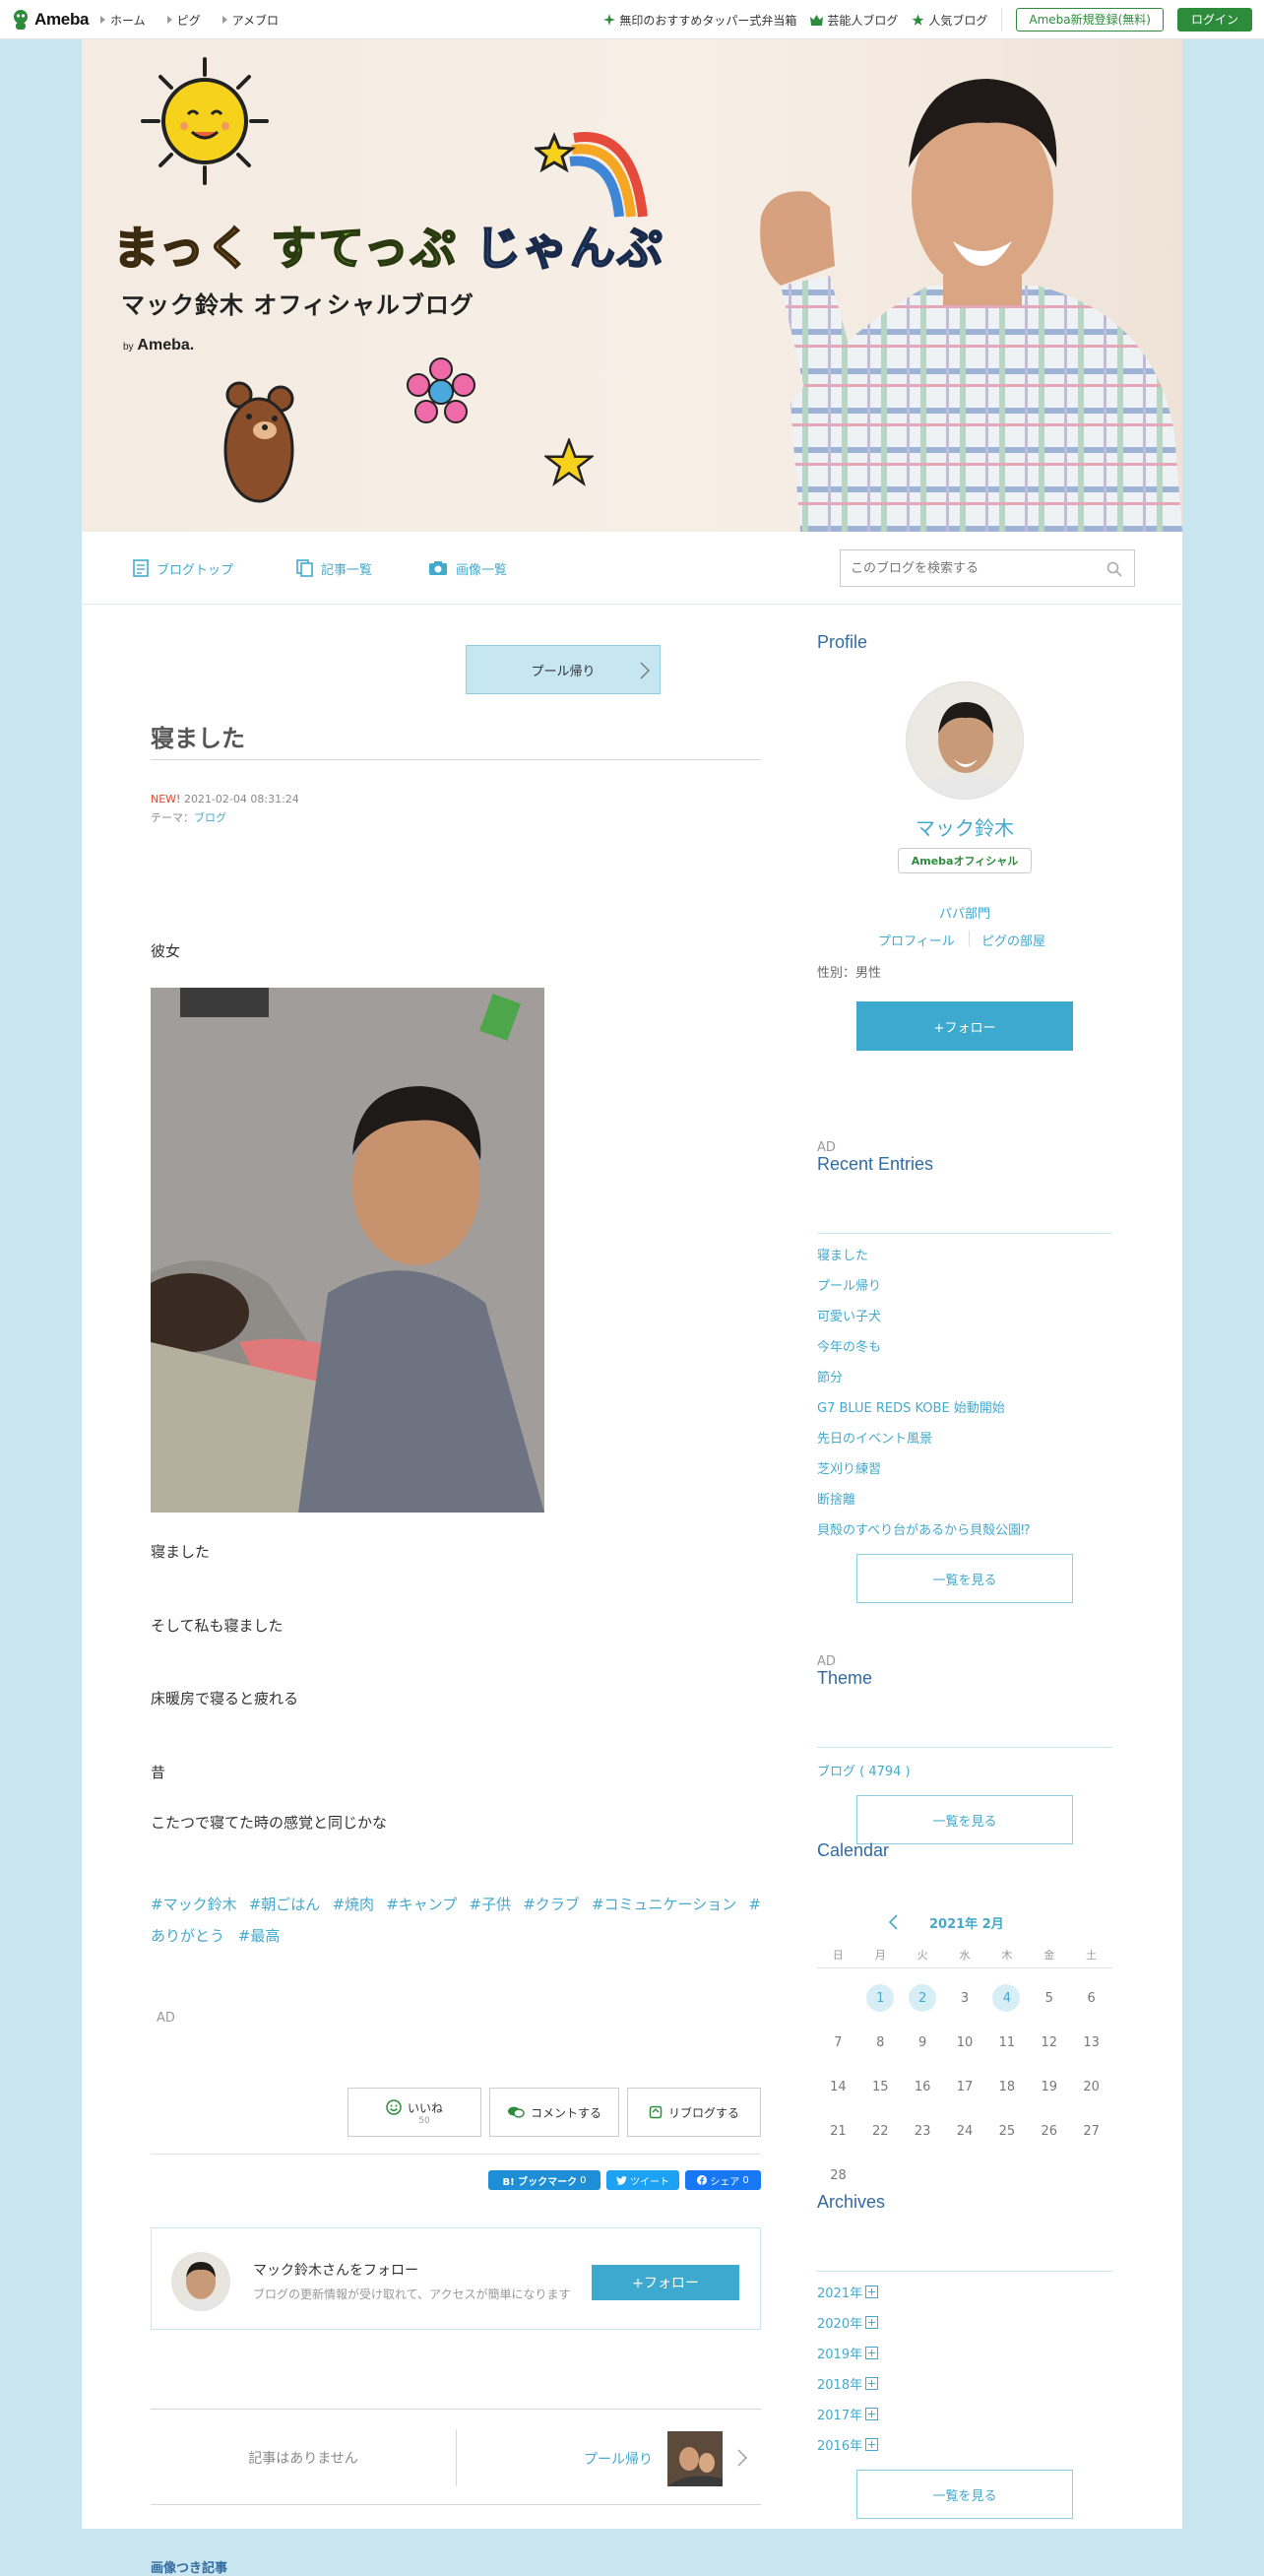  What do you see at coordinates (848, 2414) in the screenshot?
I see `archive-year: 2017年` at bounding box center [848, 2414].